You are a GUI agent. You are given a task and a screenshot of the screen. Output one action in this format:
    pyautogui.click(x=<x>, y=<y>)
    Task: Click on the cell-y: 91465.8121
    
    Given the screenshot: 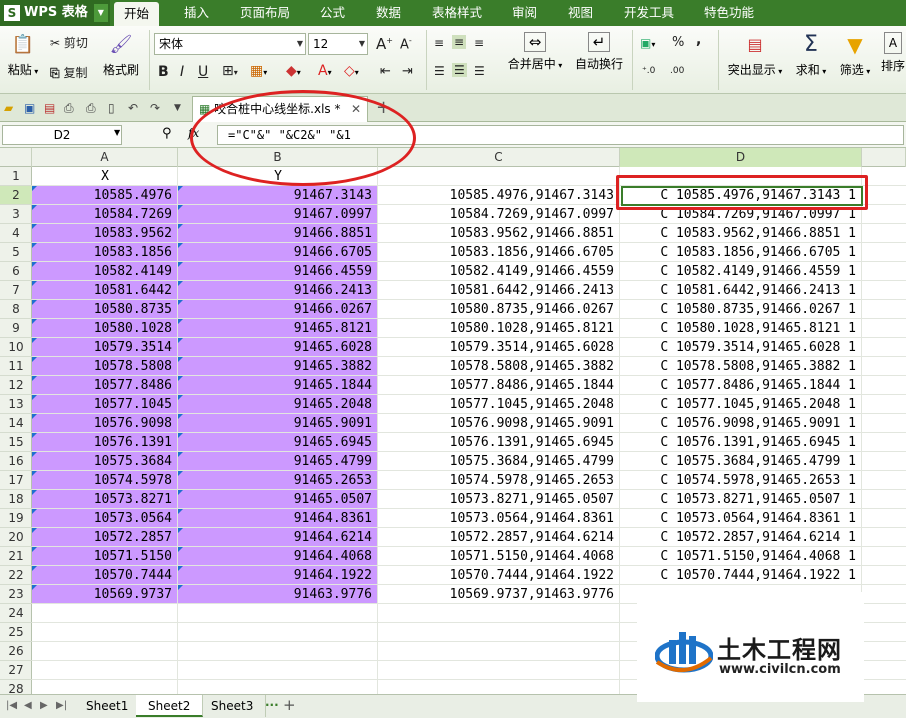 What is the action you would take?
    pyautogui.click(x=278, y=328)
    